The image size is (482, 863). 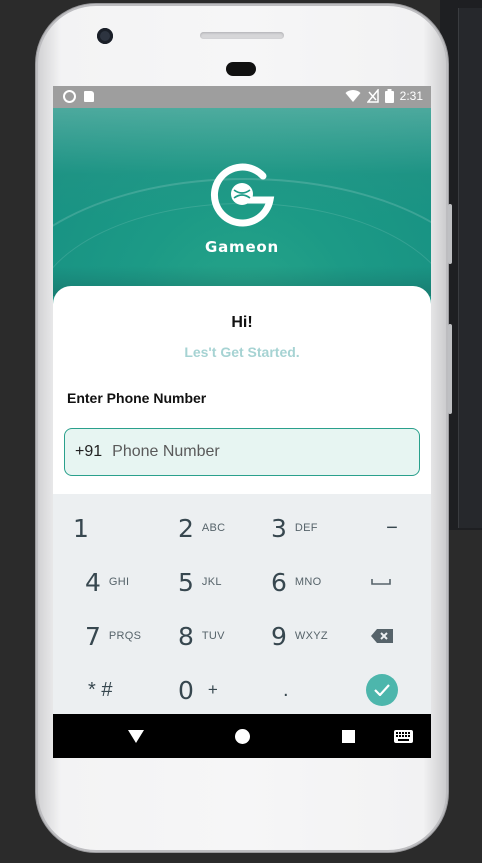 What do you see at coordinates (237, 452) in the screenshot?
I see `phone-number-input` at bounding box center [237, 452].